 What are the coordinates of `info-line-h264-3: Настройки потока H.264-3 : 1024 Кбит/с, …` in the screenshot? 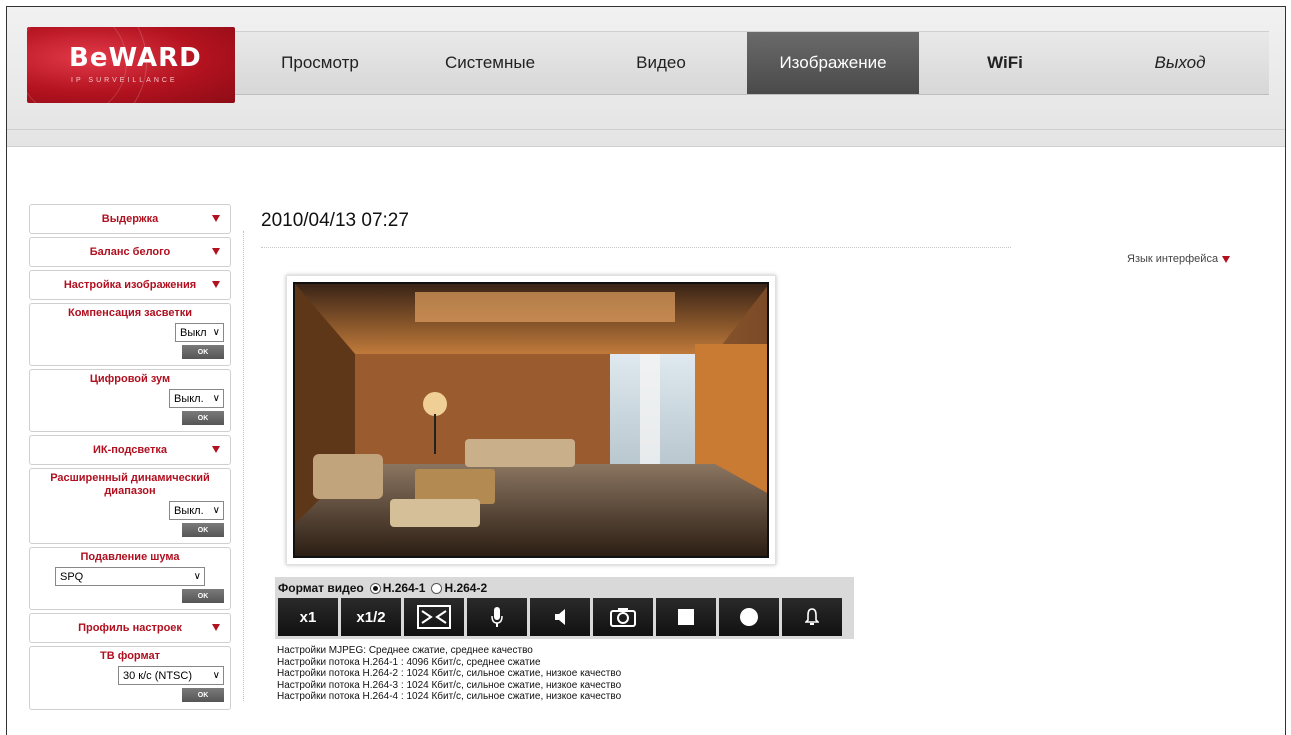 It's located at (449, 685).